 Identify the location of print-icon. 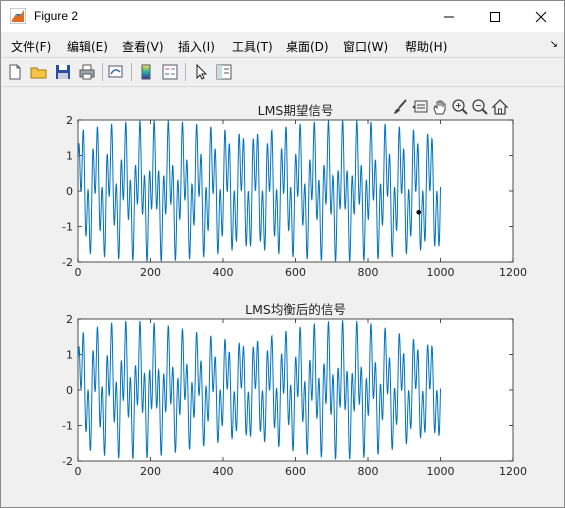
(87, 72).